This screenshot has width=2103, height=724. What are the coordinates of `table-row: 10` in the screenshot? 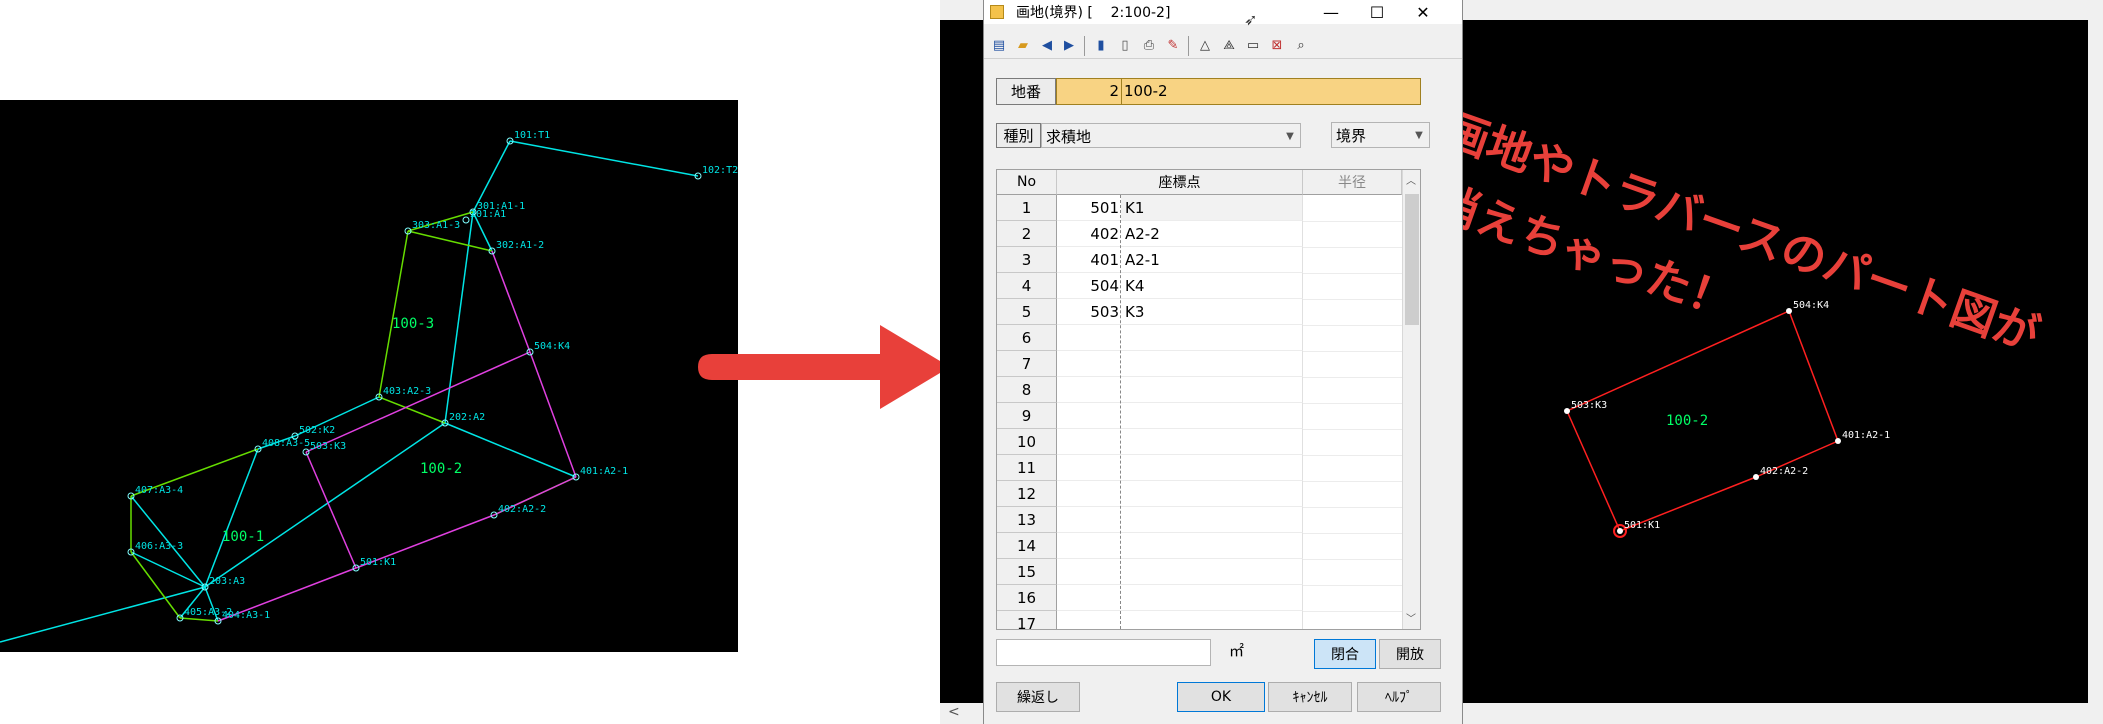 It's located at (1199, 442).